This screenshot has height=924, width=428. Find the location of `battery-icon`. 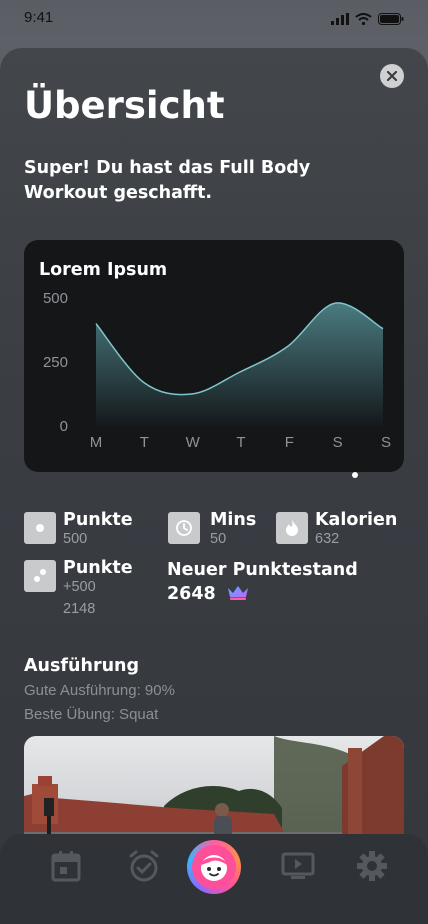

battery-icon is located at coordinates (391, 19).